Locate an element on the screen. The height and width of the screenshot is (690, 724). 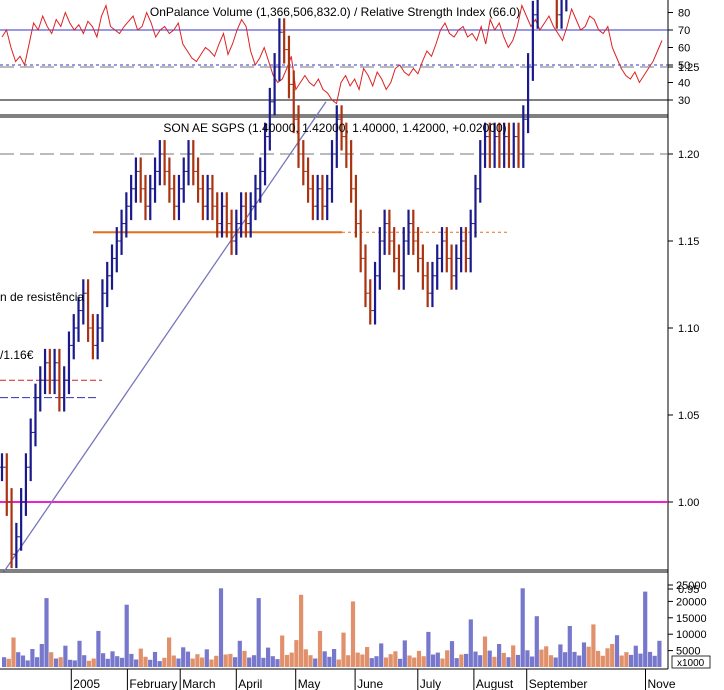
x-axis-label: July is located at coordinates (430, 683).